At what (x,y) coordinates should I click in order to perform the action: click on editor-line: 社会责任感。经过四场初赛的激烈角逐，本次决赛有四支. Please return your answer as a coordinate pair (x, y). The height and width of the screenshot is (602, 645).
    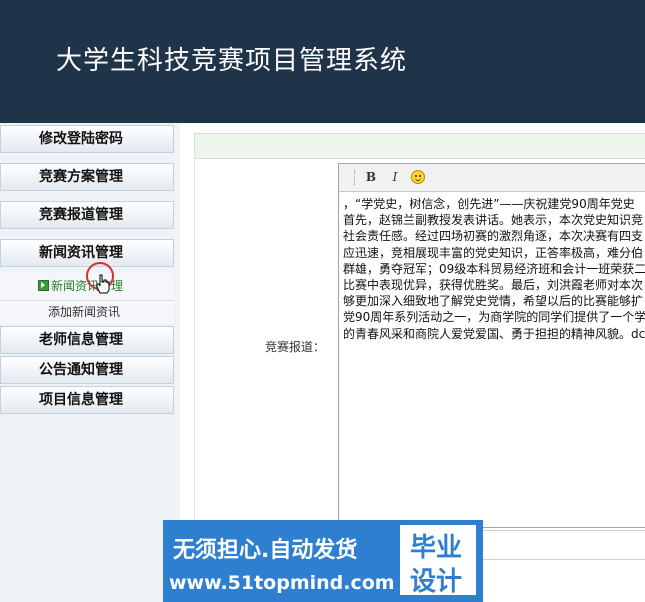
    Looking at the image, I should click on (493, 236).